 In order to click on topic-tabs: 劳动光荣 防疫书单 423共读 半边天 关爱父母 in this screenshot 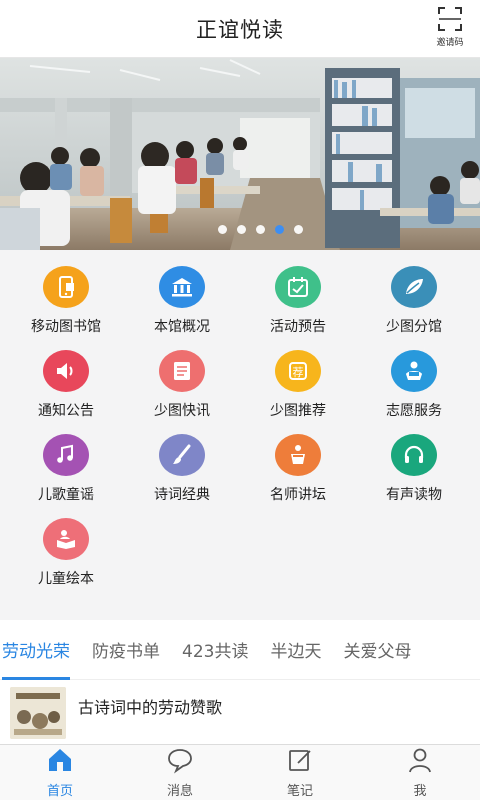, I will do `click(240, 650)`.